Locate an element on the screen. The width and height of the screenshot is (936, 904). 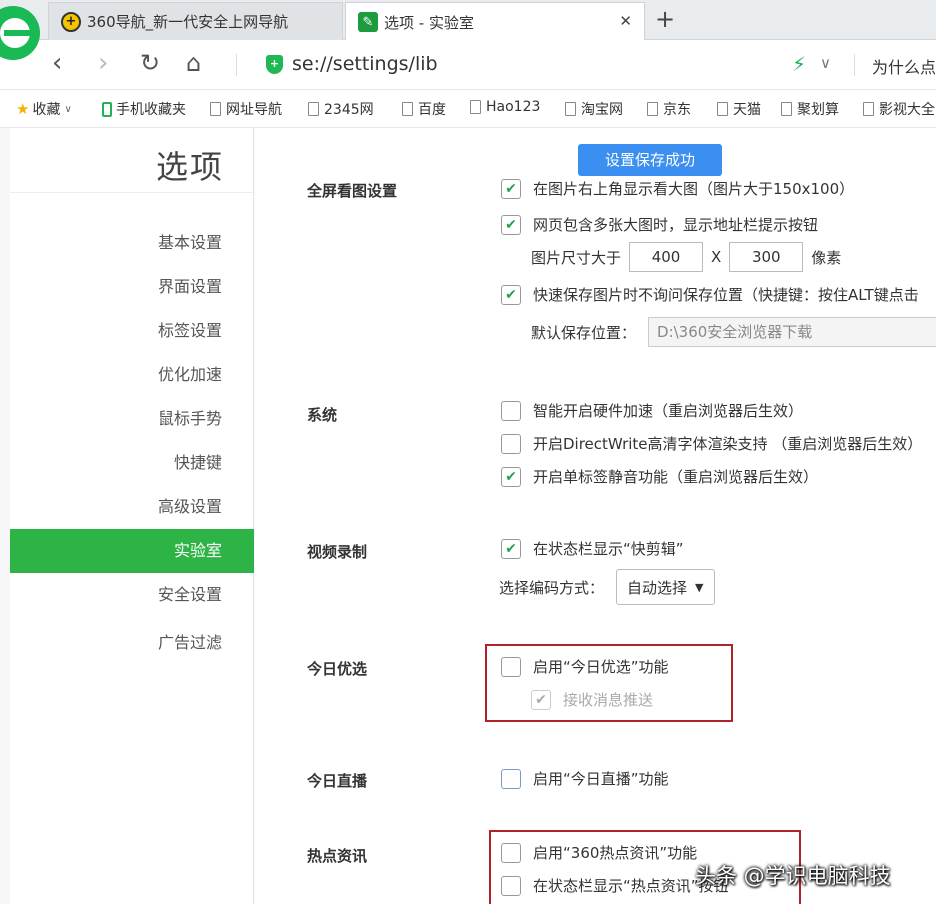
page-title: 选项 is located at coordinates (190, 167).